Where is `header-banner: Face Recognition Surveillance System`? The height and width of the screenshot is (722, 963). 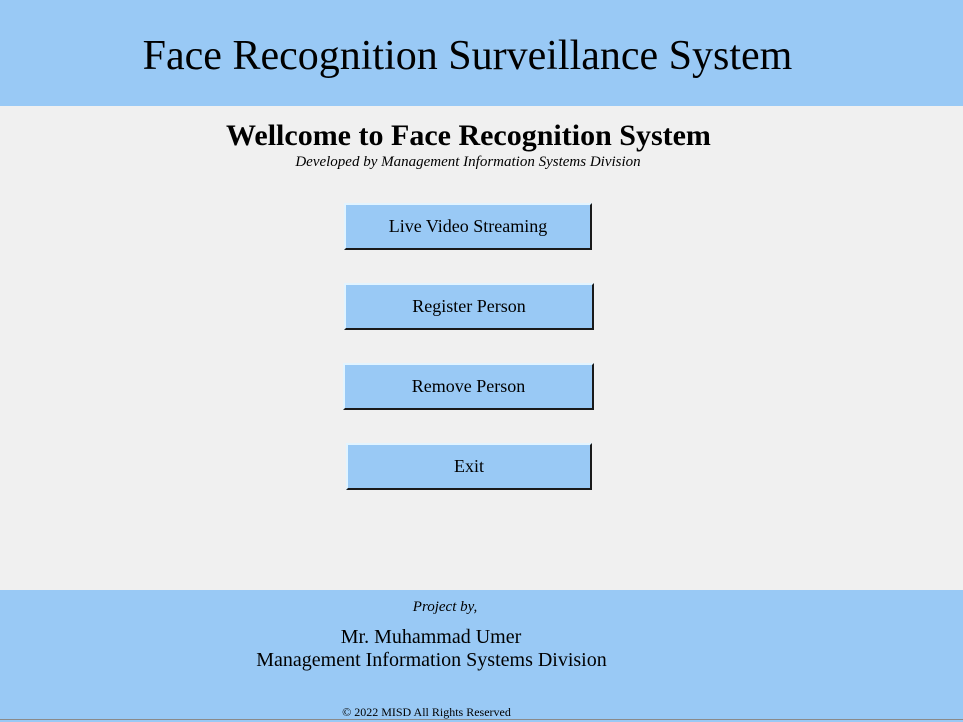
header-banner: Face Recognition Surveillance System is located at coordinates (481, 53).